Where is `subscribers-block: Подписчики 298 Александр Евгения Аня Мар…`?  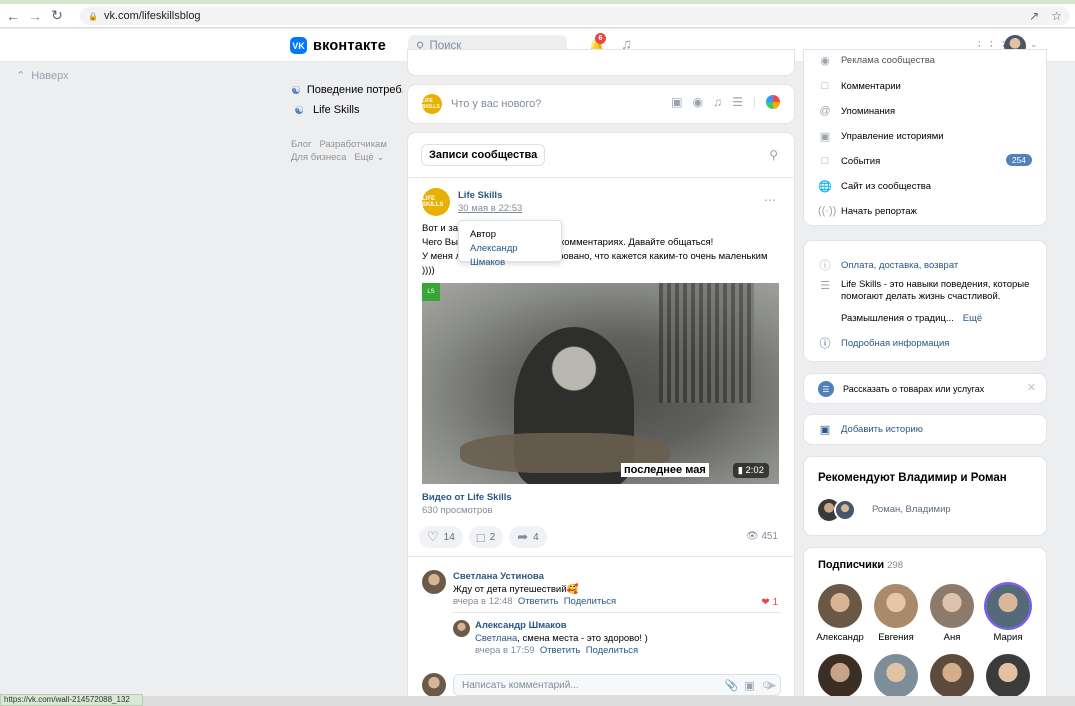 subscribers-block: Подписчики 298 Александр Евгения Аня Мар… is located at coordinates (925, 627).